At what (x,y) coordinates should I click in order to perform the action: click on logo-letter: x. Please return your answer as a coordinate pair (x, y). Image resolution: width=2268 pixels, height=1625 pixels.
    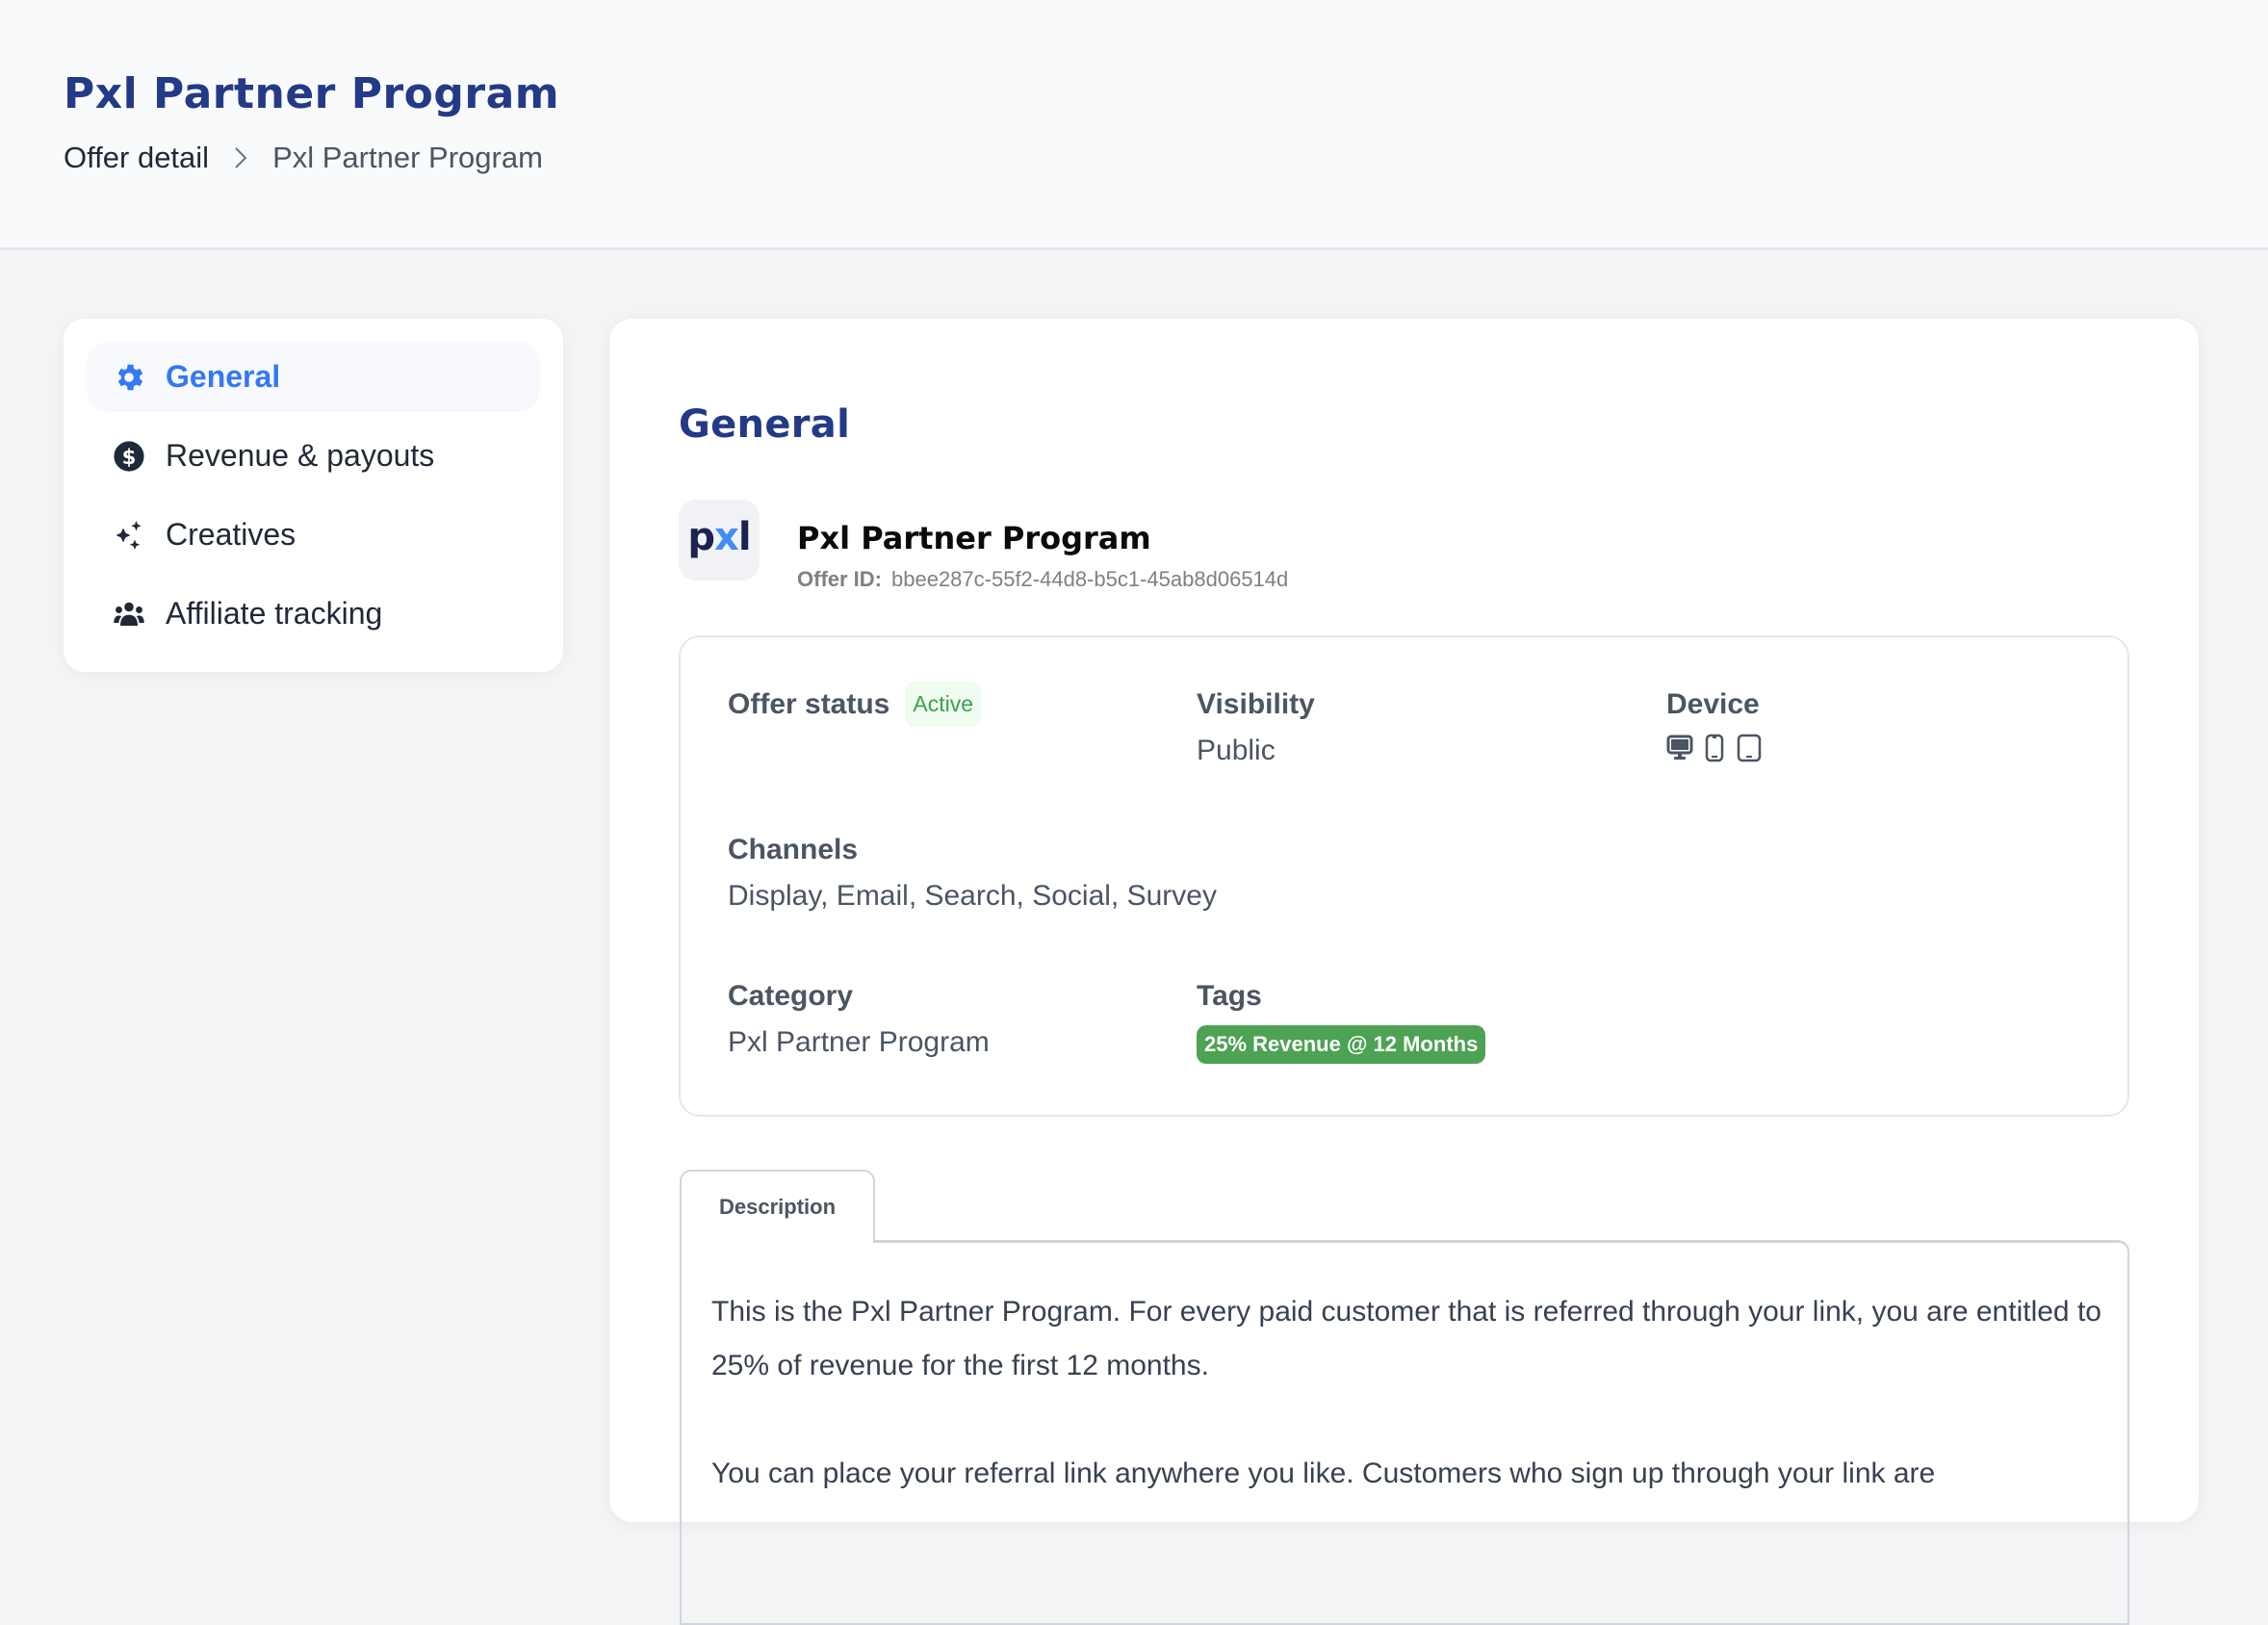
    Looking at the image, I should click on (727, 537).